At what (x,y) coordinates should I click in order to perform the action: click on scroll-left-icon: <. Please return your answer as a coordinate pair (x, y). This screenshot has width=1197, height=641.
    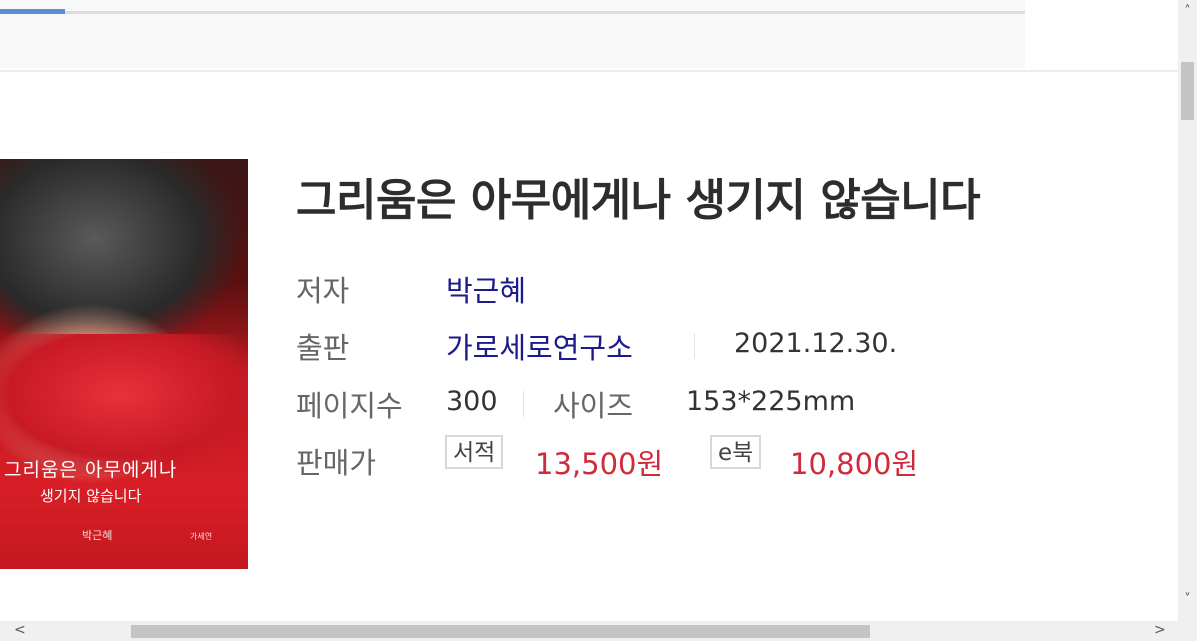
    Looking at the image, I should click on (20, 630).